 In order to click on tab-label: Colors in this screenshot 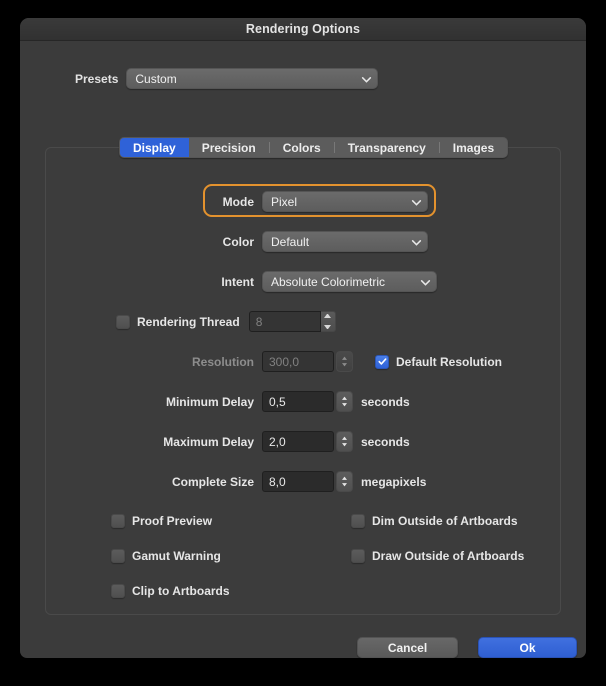, I will do `click(301, 147)`.